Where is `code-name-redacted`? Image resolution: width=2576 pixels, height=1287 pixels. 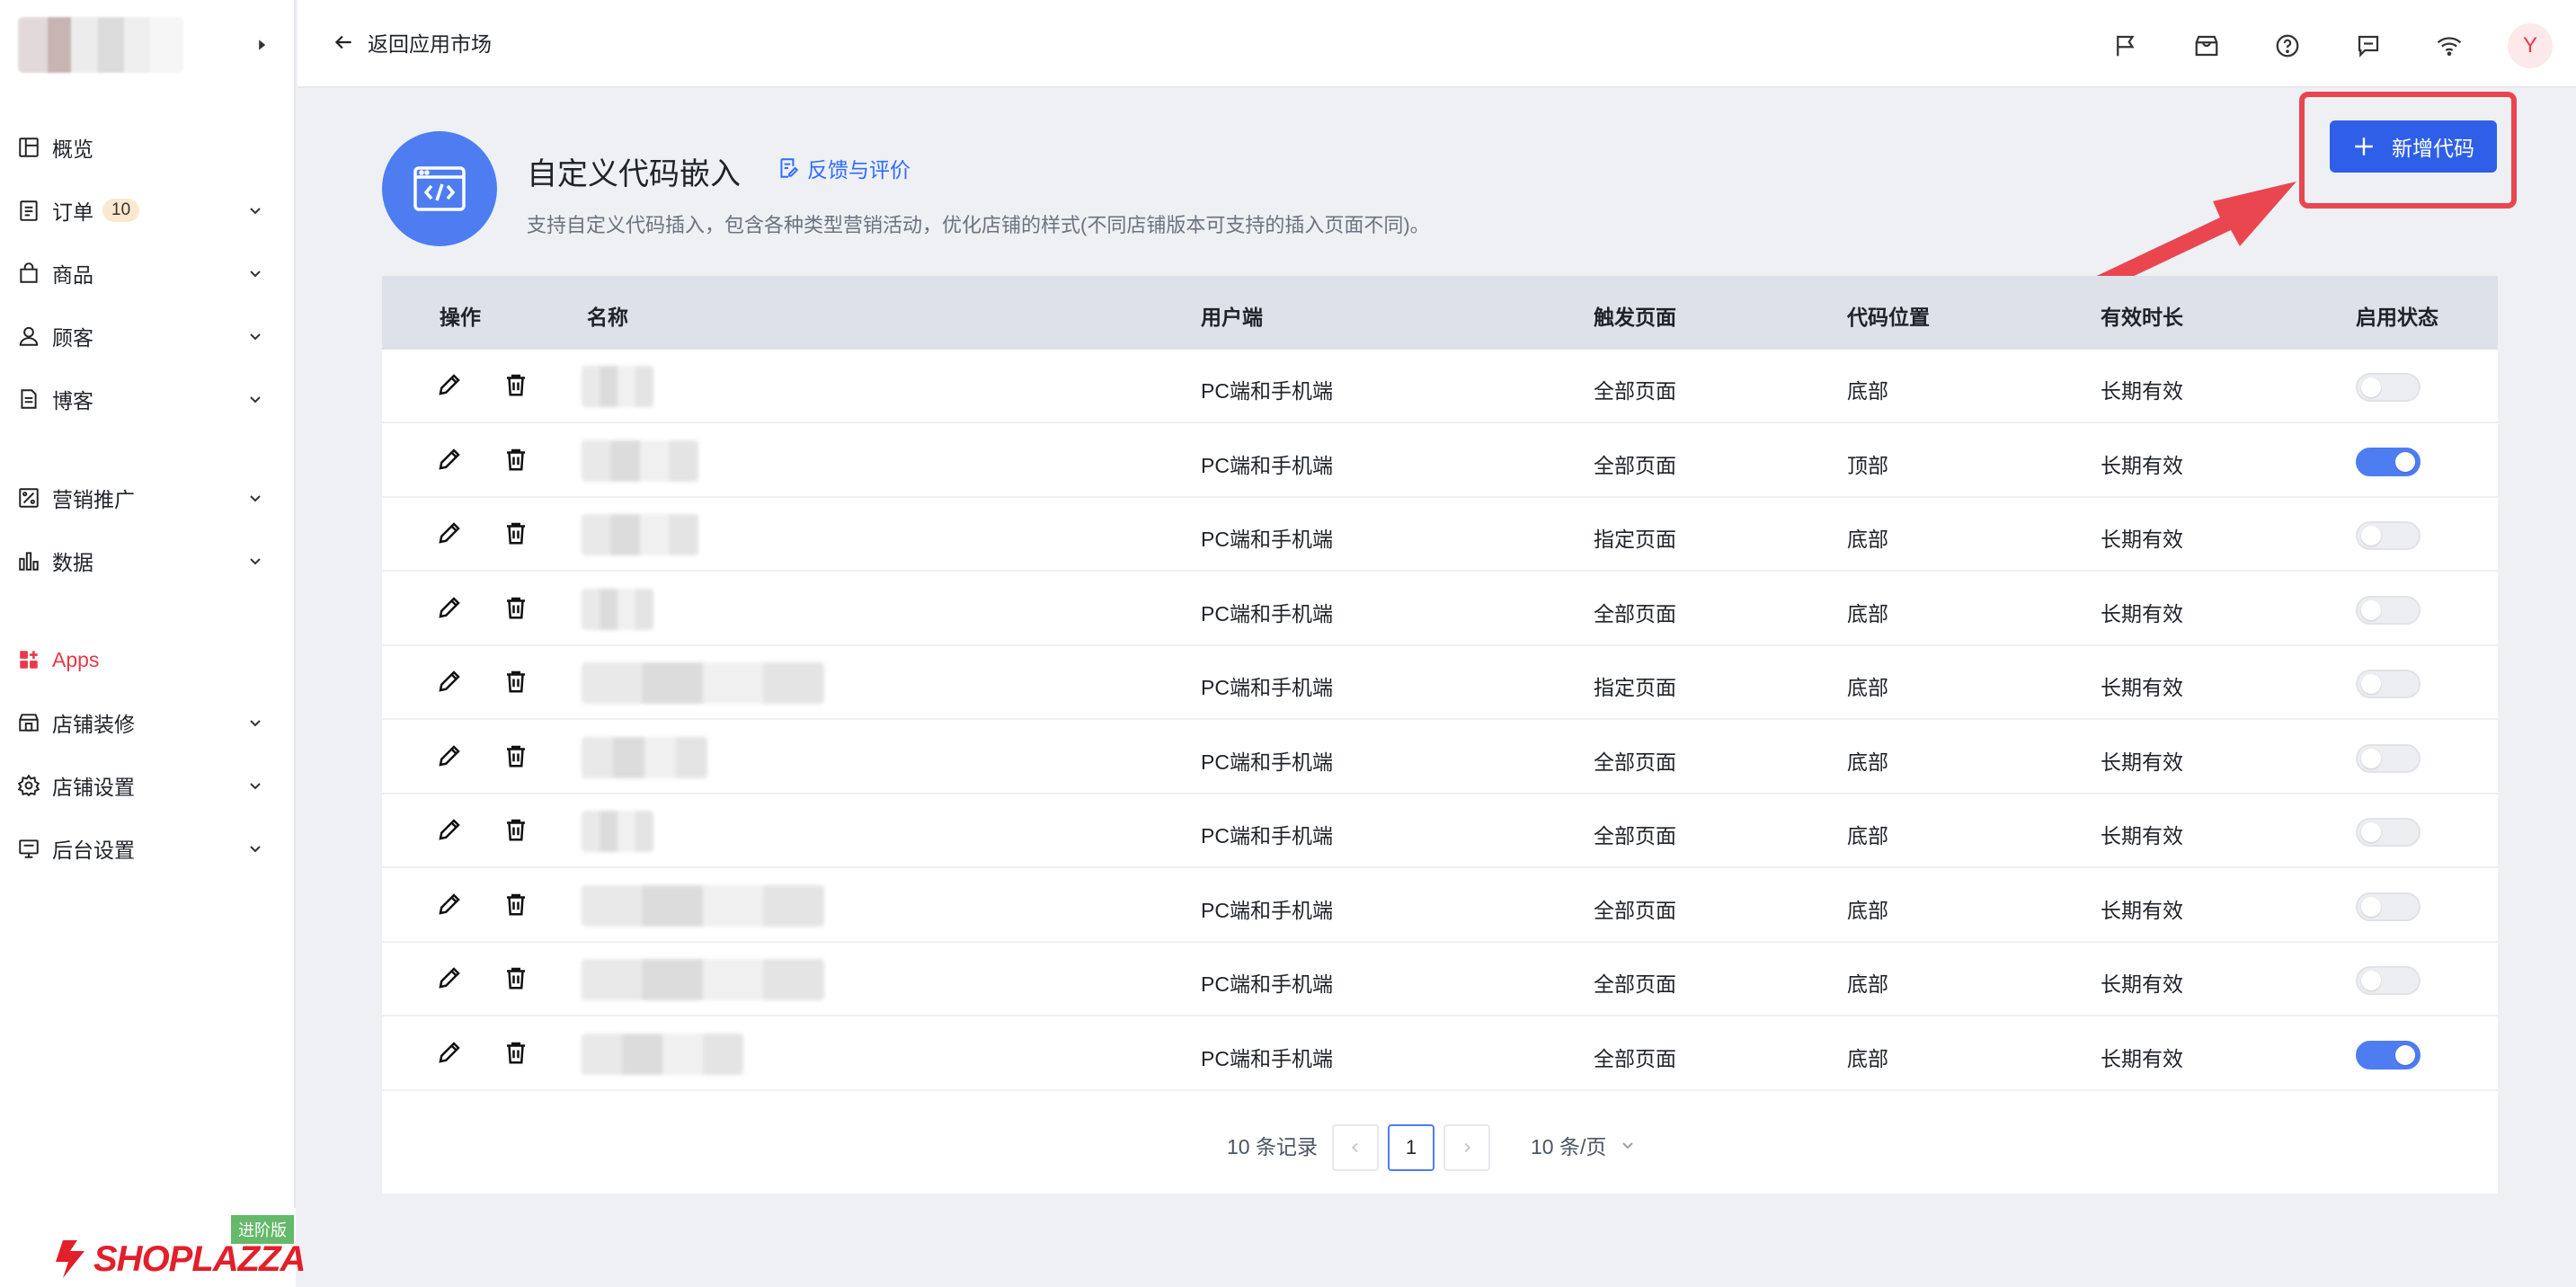 code-name-redacted is located at coordinates (617, 609).